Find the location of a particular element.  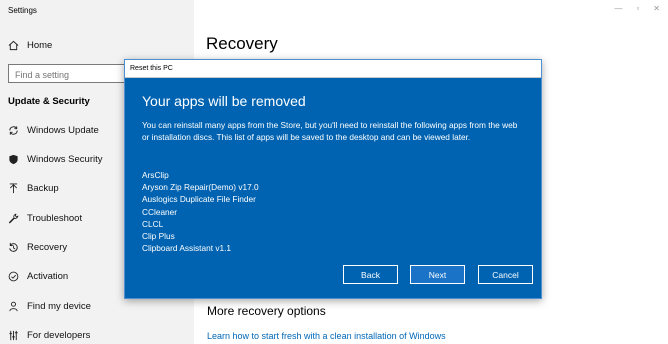

sync-icon is located at coordinates (13, 130).